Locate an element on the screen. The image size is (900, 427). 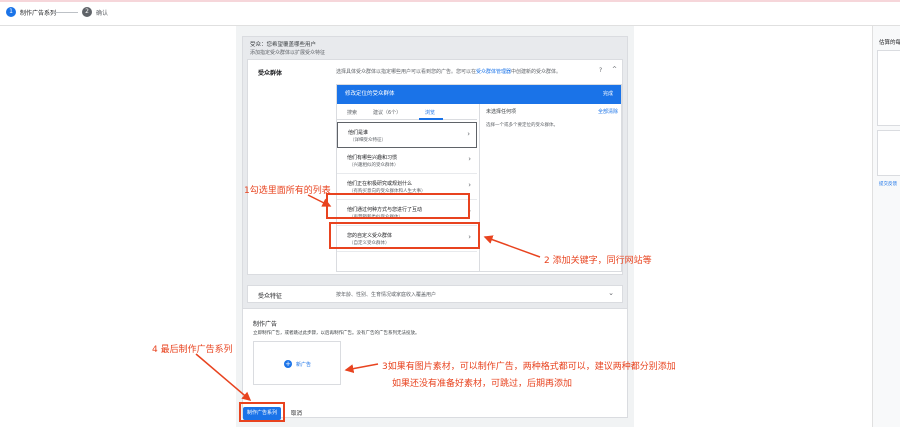
item-title: 他们有哪些兴趣和习惯 is located at coordinates (372, 158).